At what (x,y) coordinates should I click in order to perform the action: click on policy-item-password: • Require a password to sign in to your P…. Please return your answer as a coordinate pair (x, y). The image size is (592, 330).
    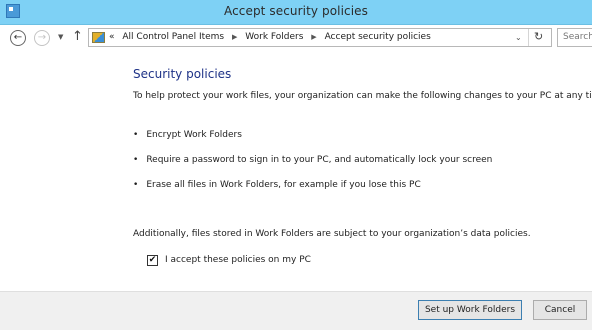
    Looking at the image, I should click on (312, 160).